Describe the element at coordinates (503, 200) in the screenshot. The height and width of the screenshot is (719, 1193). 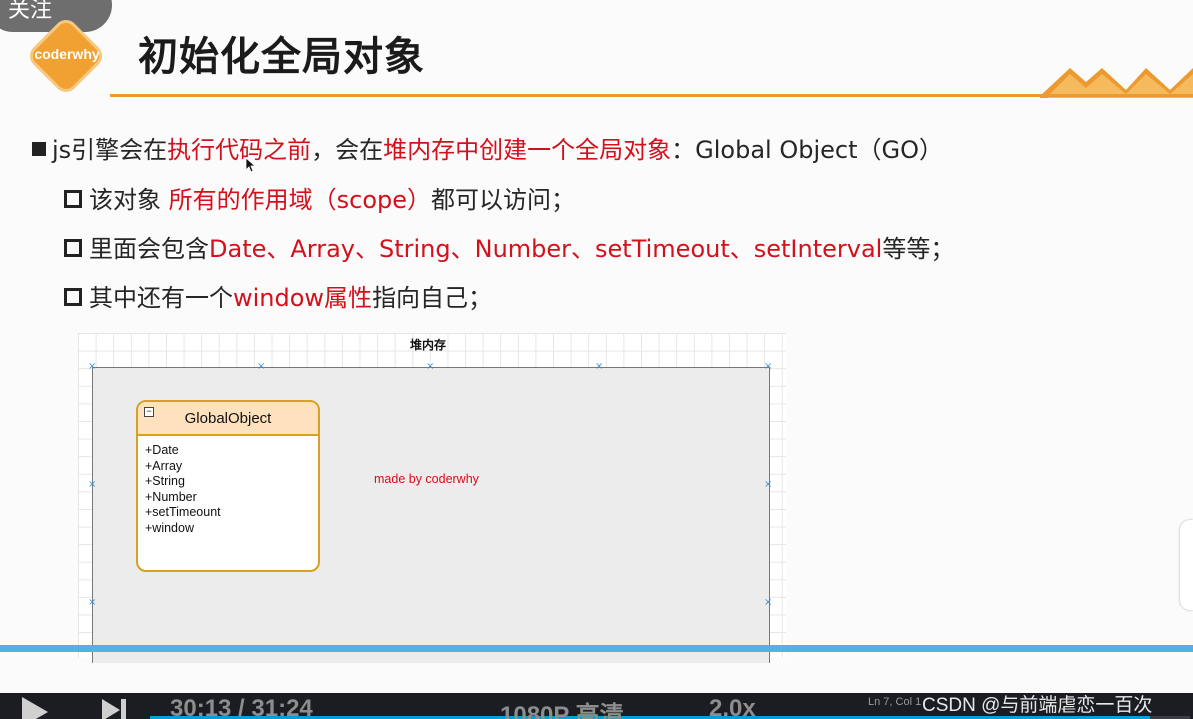
I see `text: 都可以访问；` at that location.